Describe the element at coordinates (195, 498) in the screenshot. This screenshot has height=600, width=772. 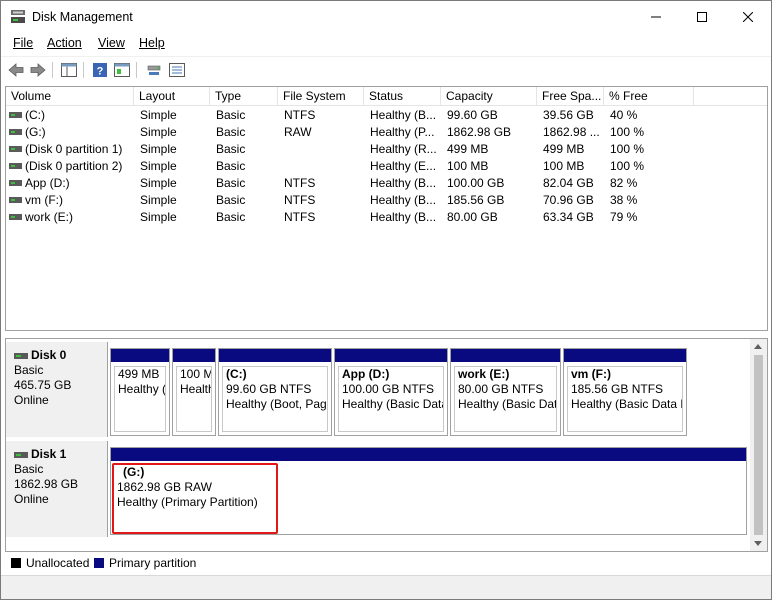
I see `highlight-annotation` at that location.